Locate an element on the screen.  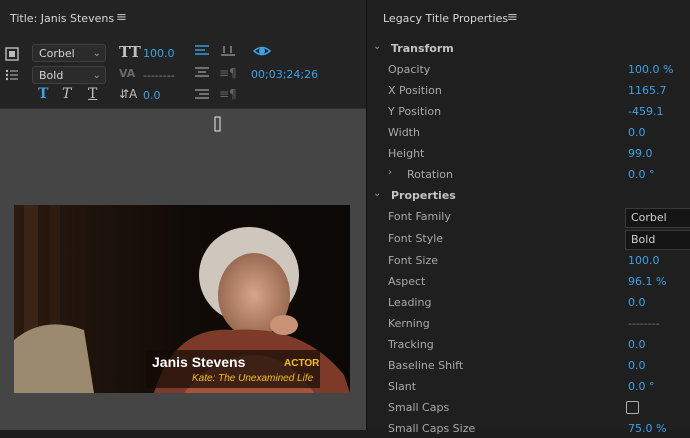
property-label: Font Size is located at coordinates (413, 260).